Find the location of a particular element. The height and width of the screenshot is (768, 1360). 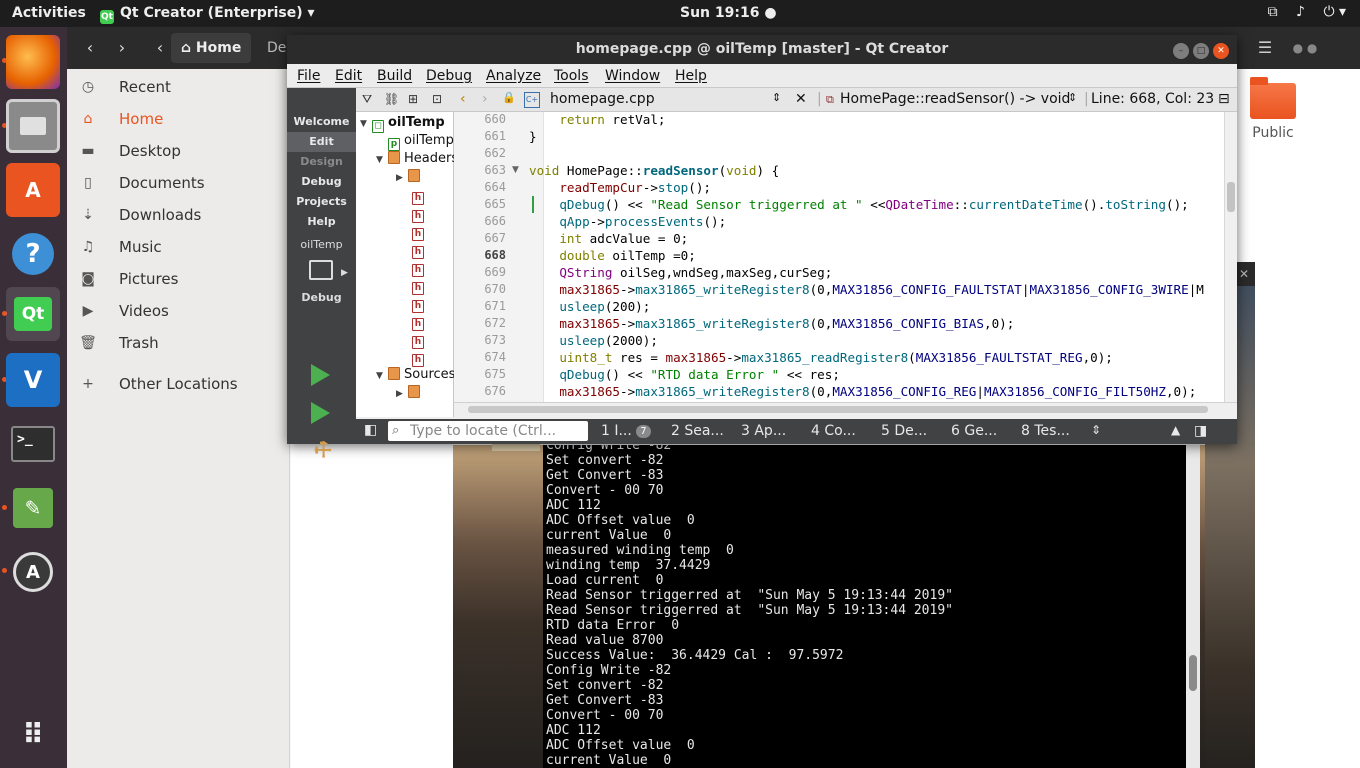

lock-icon: 🔒 is located at coordinates (509, 97).